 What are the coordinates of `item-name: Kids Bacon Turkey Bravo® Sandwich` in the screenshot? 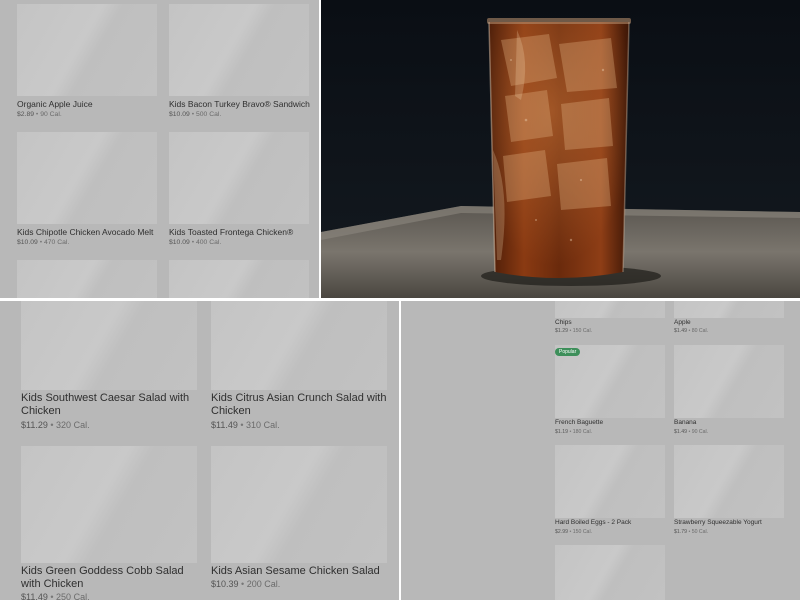 It's located at (239, 104).